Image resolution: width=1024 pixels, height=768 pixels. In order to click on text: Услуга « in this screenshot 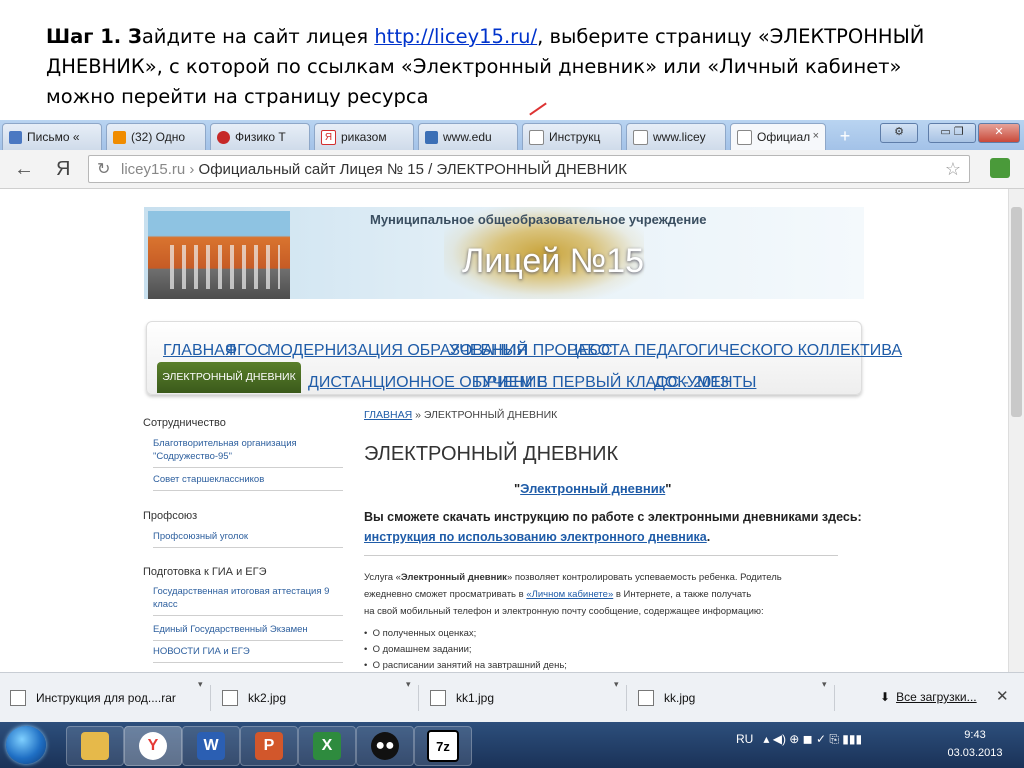, I will do `click(382, 577)`.